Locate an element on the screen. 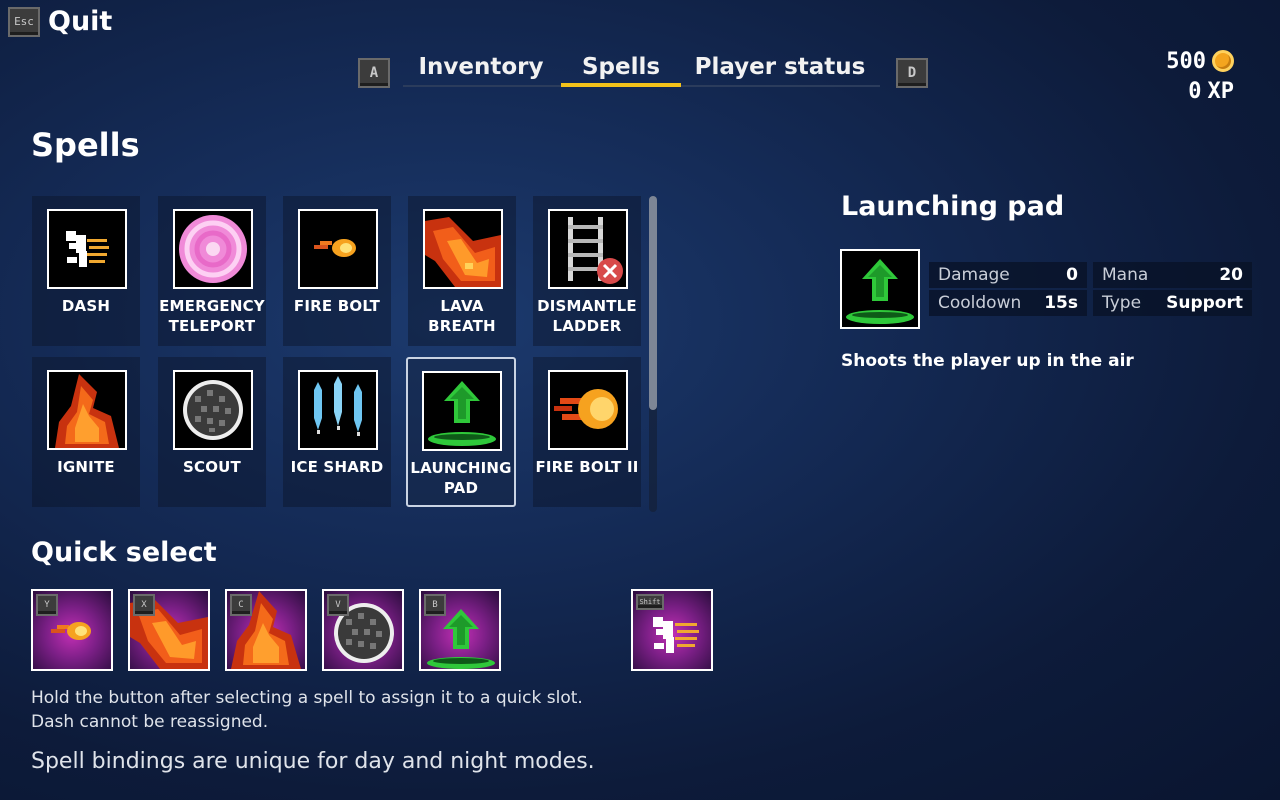 The image size is (1280, 800). stat-label: Type is located at coordinates (1122, 303).